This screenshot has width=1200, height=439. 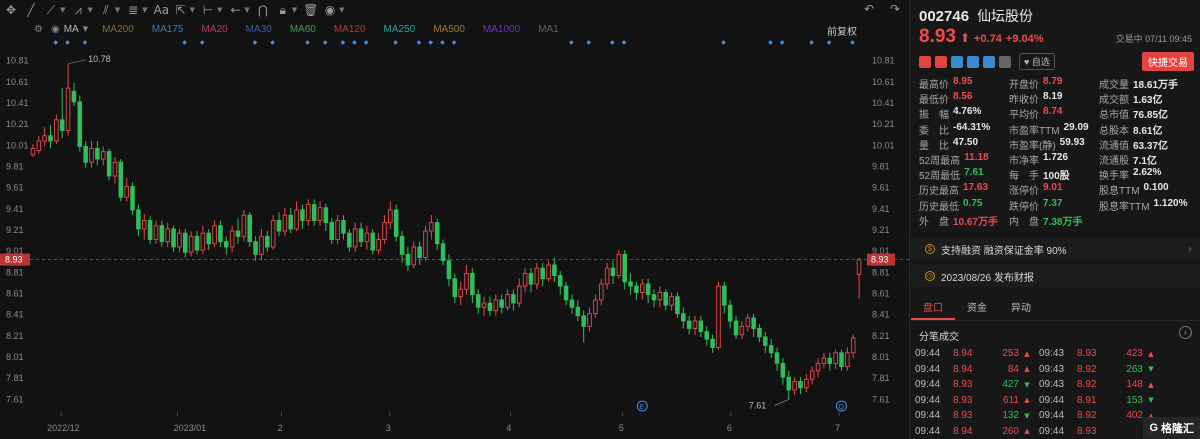 I want to click on tab-unusual: 异动, so click(x=1021, y=308).